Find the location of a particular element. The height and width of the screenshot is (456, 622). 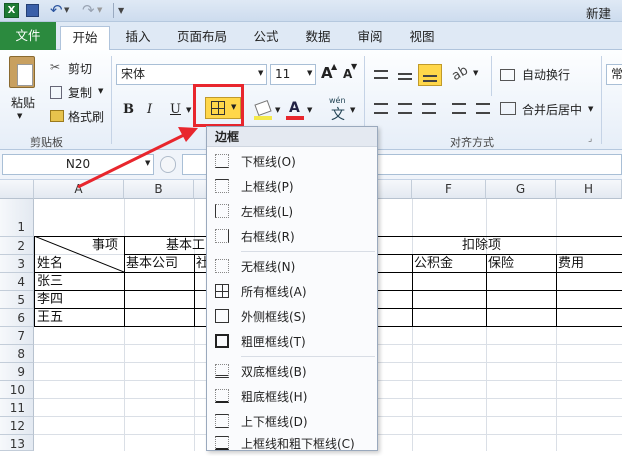

menu-item-label: 双底框线(B) is located at coordinates (274, 372).